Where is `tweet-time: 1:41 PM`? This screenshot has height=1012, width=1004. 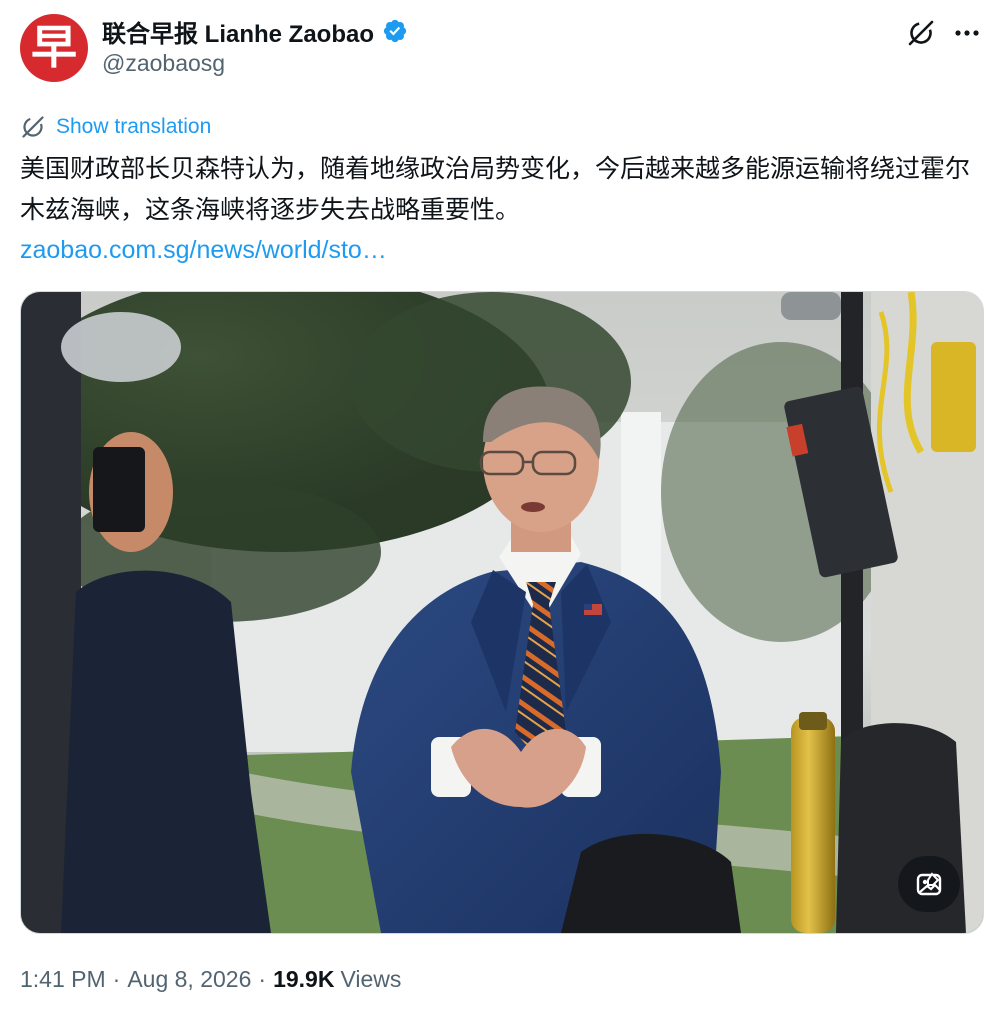 tweet-time: 1:41 PM is located at coordinates (63, 979).